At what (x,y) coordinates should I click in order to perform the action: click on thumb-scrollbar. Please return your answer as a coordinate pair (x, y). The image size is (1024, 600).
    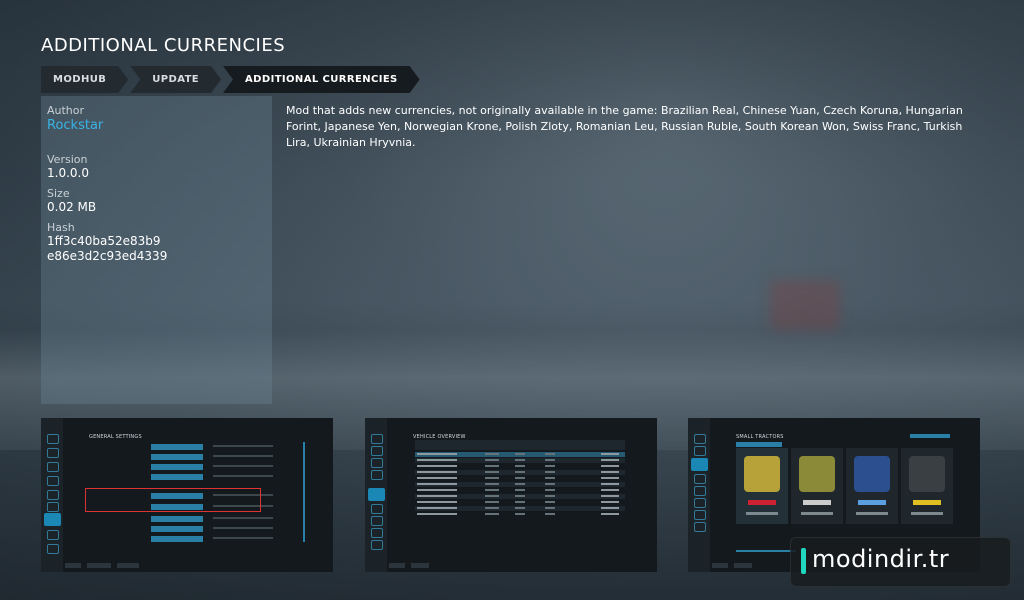
    Looking at the image, I should click on (304, 492).